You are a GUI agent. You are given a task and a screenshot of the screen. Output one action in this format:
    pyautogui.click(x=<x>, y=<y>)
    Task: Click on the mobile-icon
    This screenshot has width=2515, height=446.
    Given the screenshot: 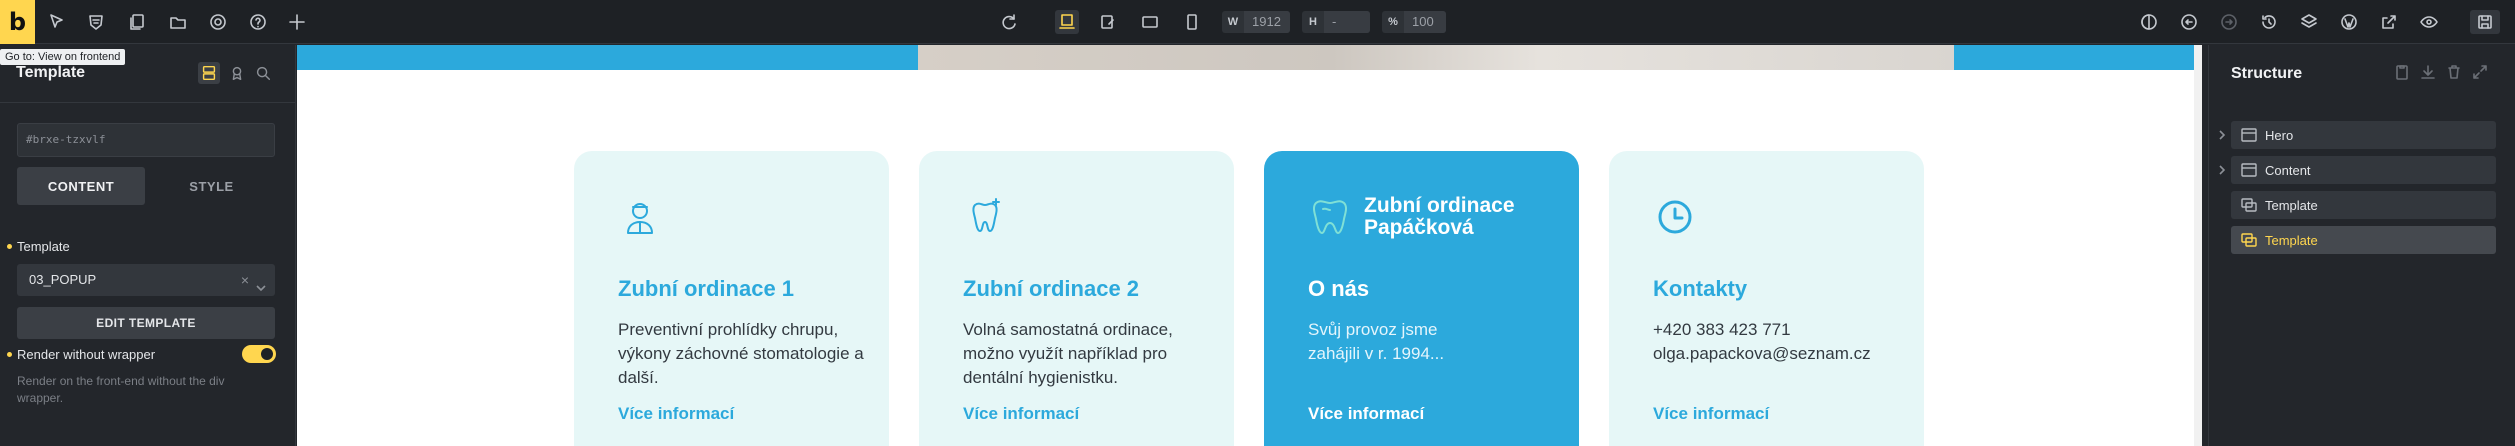 What is the action you would take?
    pyautogui.click(x=1192, y=22)
    